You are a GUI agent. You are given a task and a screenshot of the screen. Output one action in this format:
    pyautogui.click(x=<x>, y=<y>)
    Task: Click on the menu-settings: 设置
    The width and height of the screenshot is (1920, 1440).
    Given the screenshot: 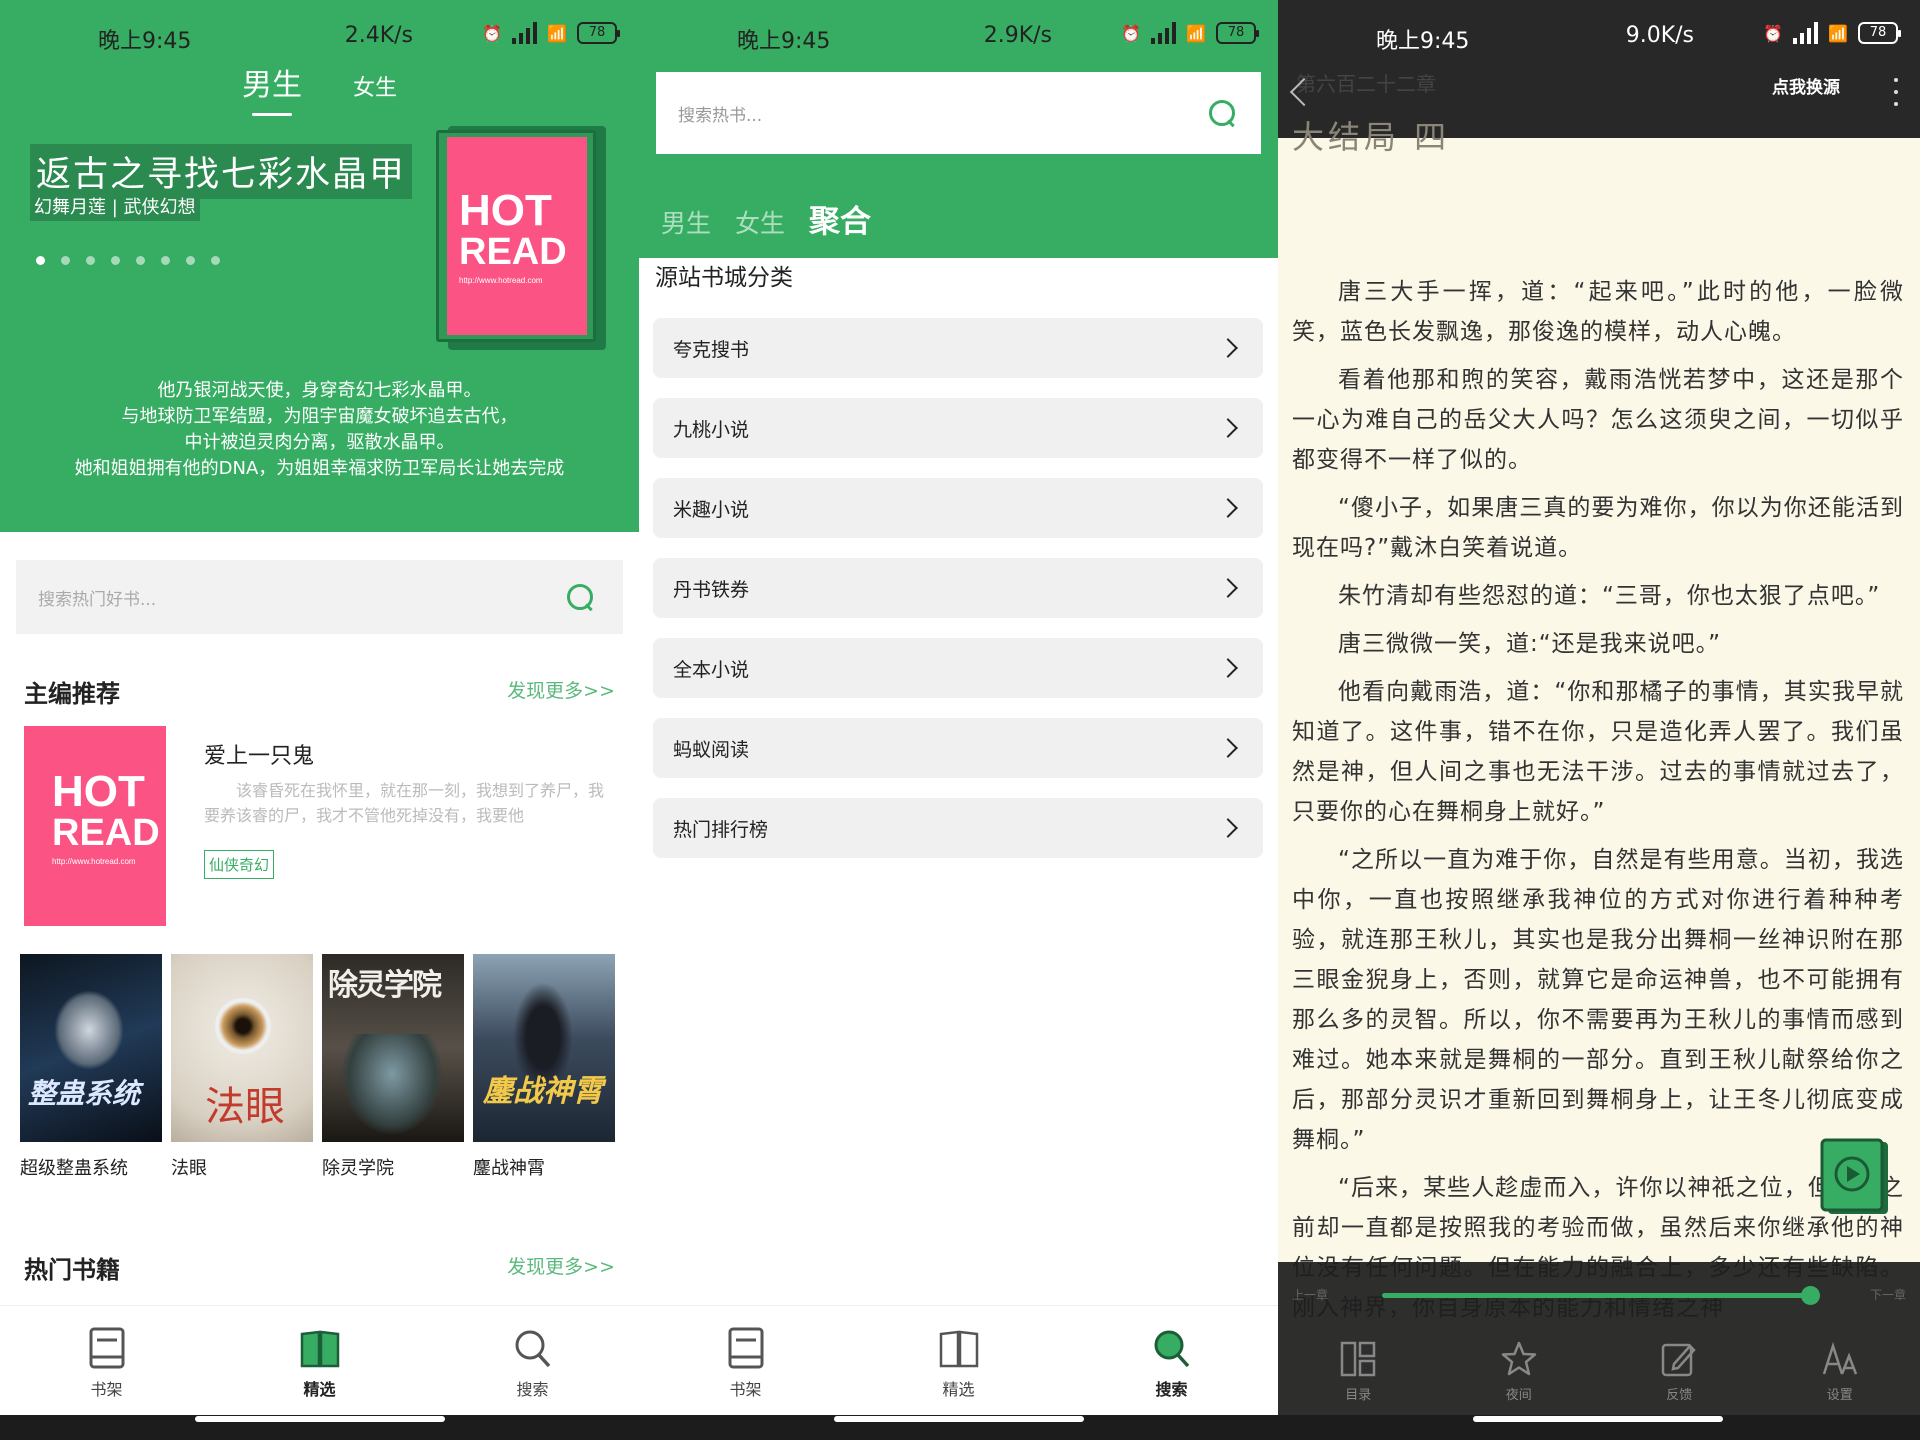 What is the action you would take?
    pyautogui.click(x=1840, y=1371)
    